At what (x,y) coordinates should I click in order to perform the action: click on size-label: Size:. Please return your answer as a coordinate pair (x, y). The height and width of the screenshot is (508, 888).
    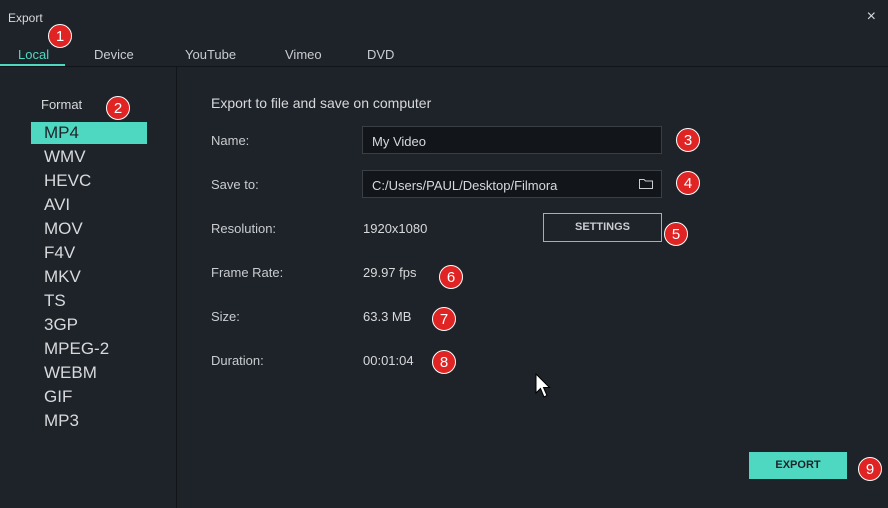
    Looking at the image, I should click on (225, 316).